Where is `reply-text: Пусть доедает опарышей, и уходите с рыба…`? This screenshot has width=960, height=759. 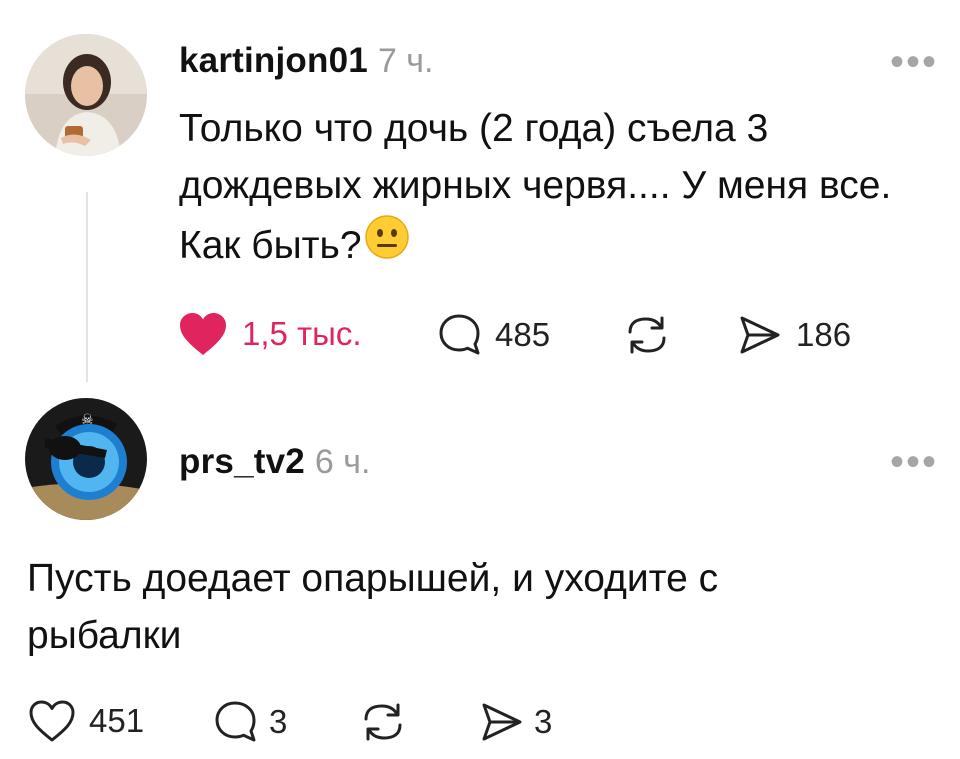 reply-text: Пусть доедает опарышей, и уходите с рыба… is located at coordinates (477, 607).